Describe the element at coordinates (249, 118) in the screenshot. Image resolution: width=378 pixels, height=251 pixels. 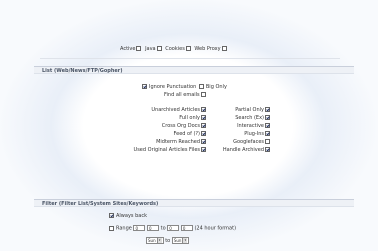
I see `option-label: Search (Ex)` at that location.